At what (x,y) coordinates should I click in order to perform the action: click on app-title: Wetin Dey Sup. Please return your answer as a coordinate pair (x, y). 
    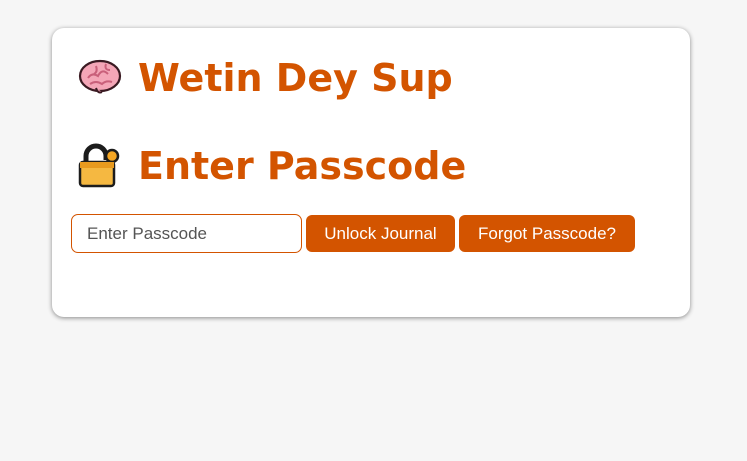
    Looking at the image, I should click on (264, 78).